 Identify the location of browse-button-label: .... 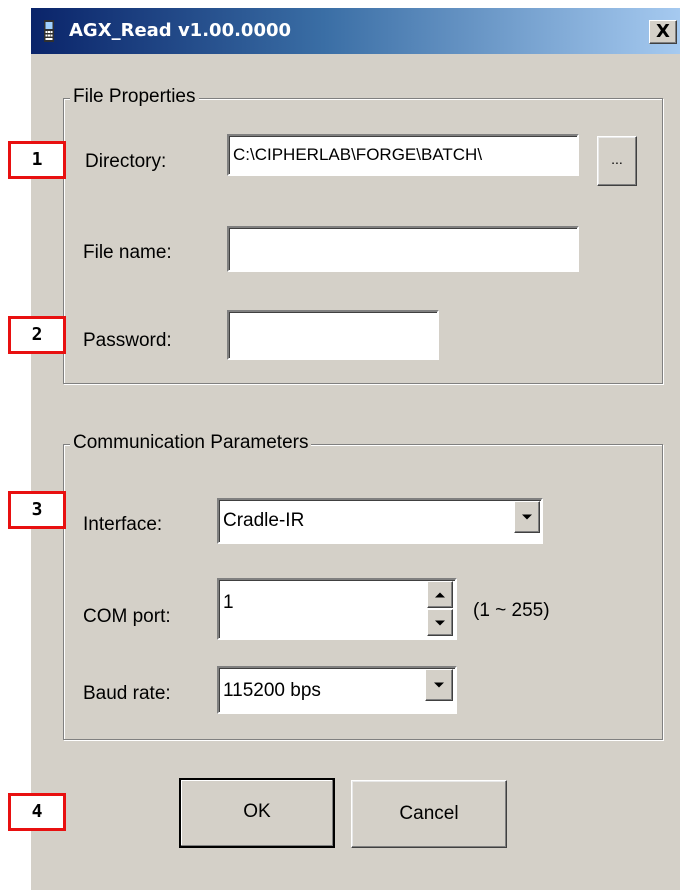
(617, 159).